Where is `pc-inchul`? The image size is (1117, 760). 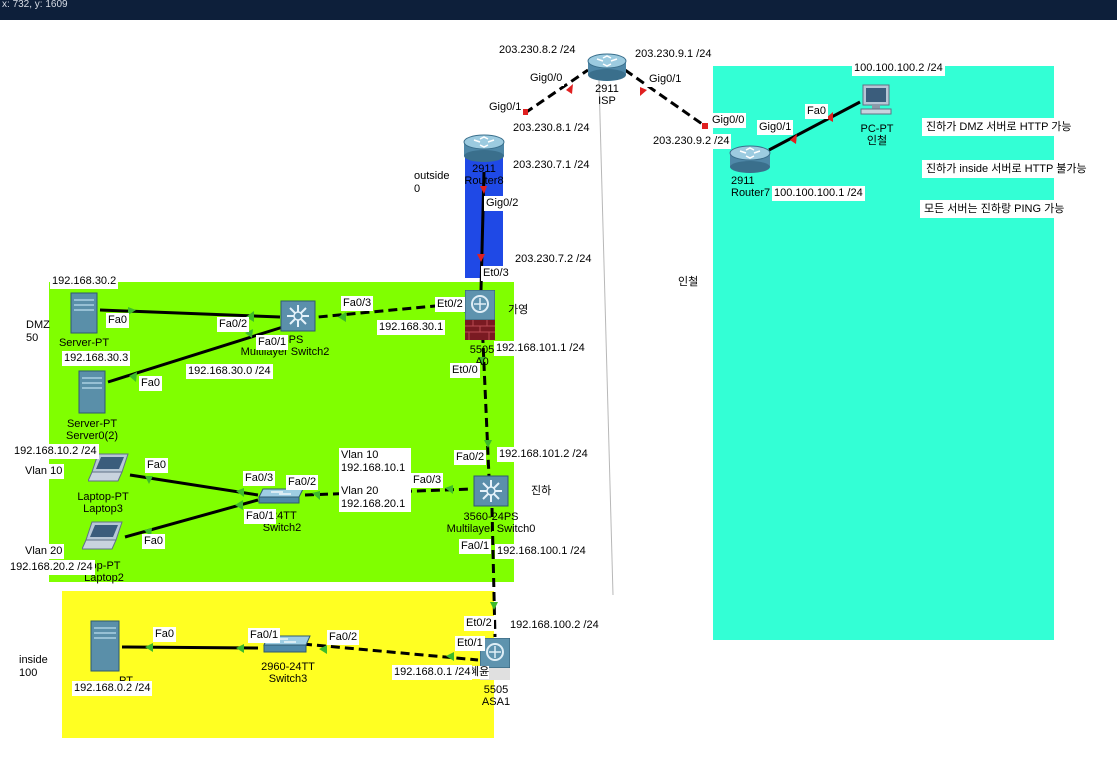 pc-inchul is located at coordinates (876, 100).